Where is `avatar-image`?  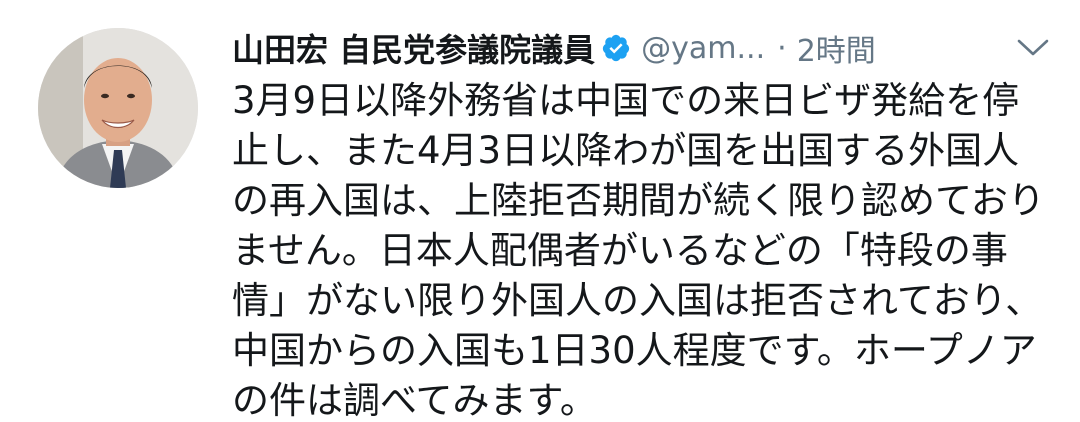 avatar-image is located at coordinates (118, 108).